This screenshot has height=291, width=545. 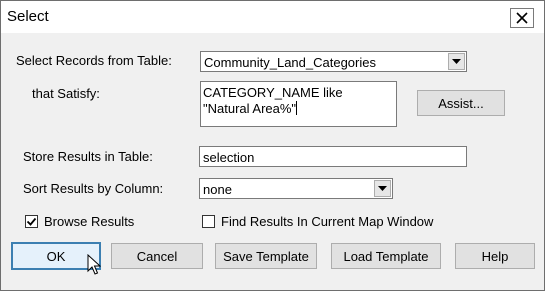 What do you see at coordinates (89, 221) in the screenshot?
I see `browse-results-label: Browse Results` at bounding box center [89, 221].